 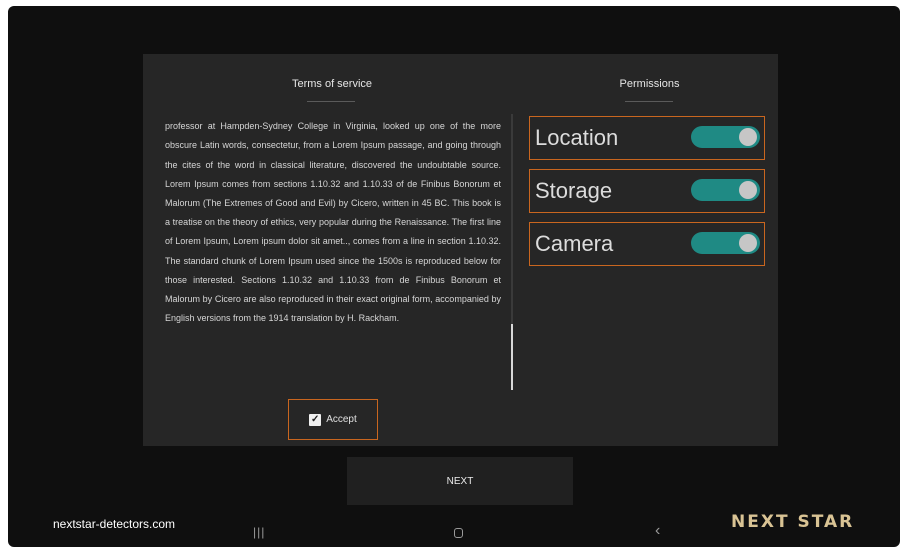 What do you see at coordinates (647, 244) in the screenshot?
I see `permission-camera: Camera` at bounding box center [647, 244].